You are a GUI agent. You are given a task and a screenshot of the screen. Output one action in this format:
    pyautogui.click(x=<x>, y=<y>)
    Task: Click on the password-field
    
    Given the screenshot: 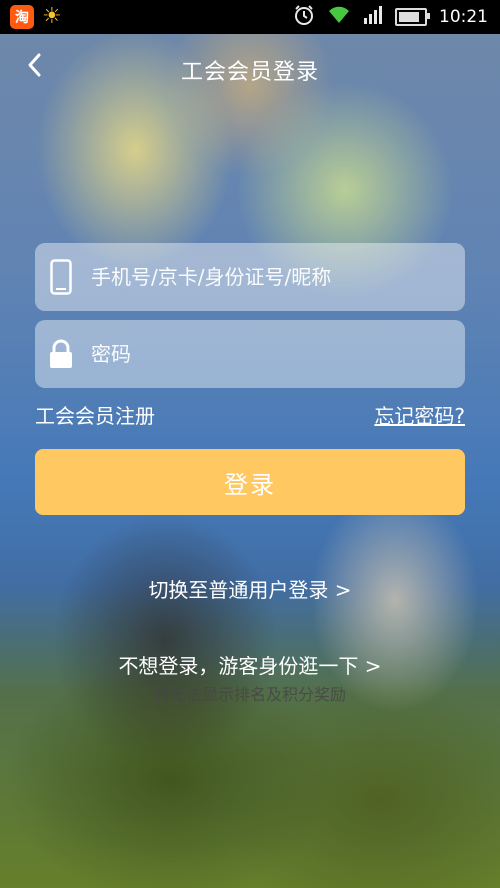 What is the action you would take?
    pyautogui.click(x=250, y=354)
    